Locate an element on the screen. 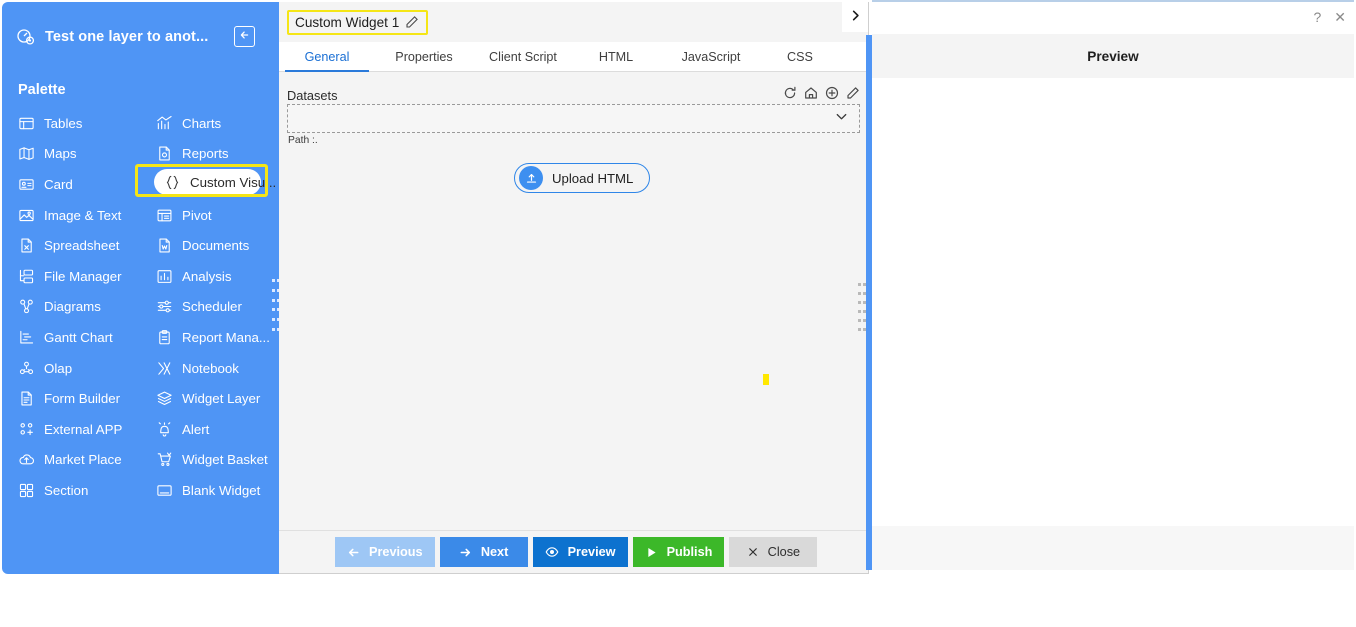 This screenshot has height=627, width=1356. play-icon is located at coordinates (651, 552).